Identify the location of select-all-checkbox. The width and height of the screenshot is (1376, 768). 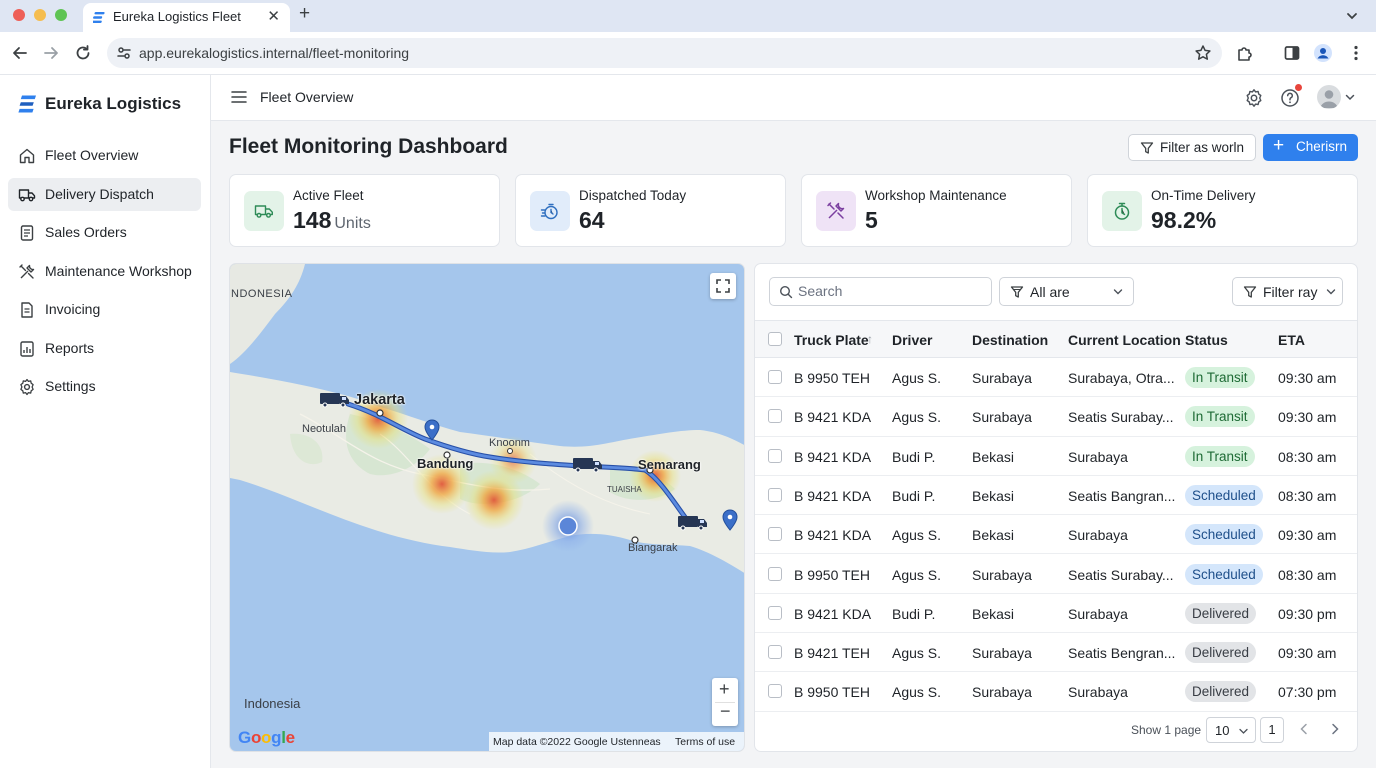
(775, 339).